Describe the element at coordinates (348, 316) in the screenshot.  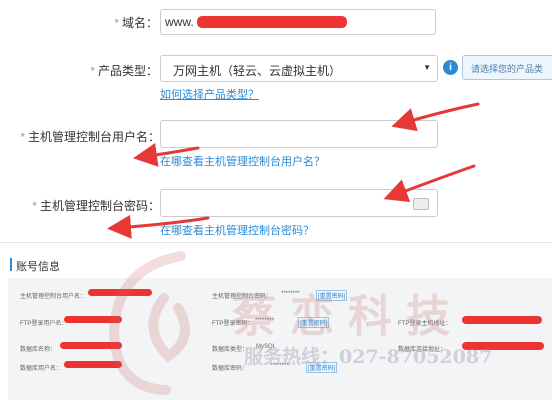
I see `watermark-company-name: 蔡恋科技` at that location.